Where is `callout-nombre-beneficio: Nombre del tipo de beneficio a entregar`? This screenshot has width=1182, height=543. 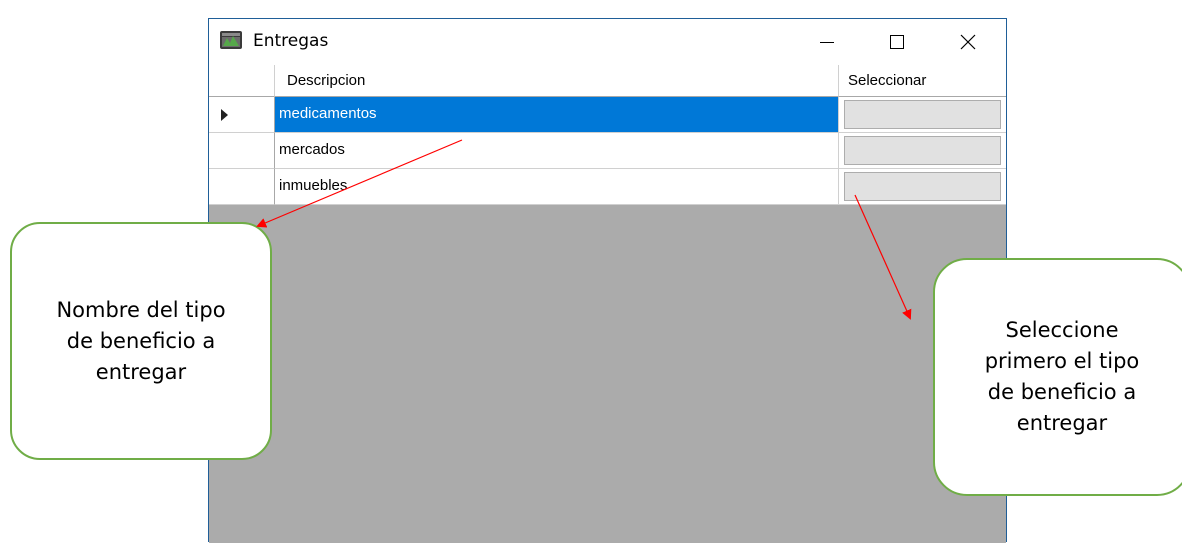
callout-nombre-beneficio: Nombre del tipo de beneficio a entregar is located at coordinates (141, 341).